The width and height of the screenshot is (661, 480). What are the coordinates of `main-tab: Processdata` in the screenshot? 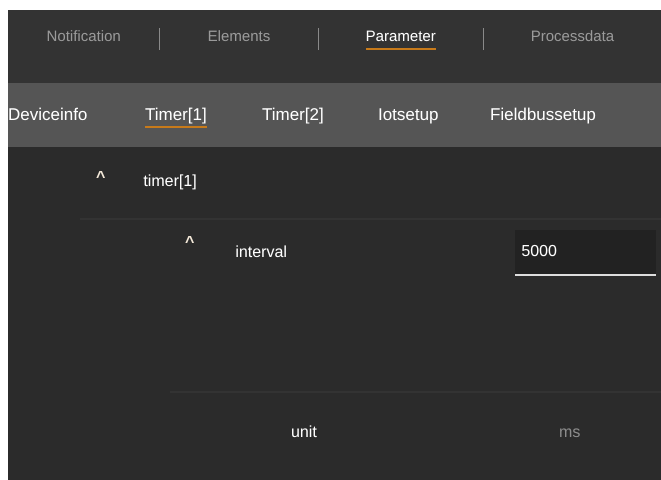 It's located at (572, 39).